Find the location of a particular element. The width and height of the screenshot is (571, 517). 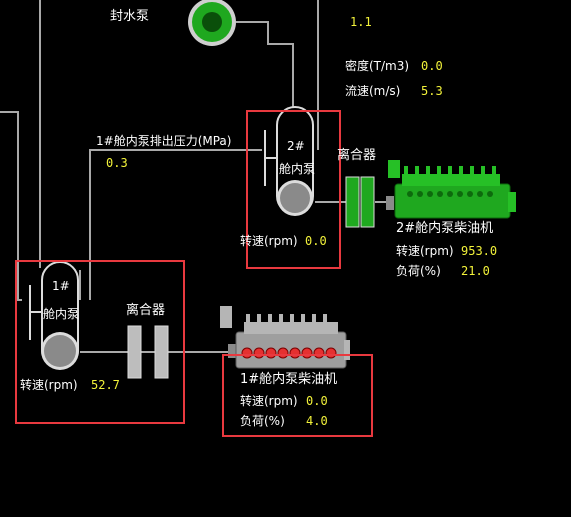

engine2-title: 2#舱内泵柴油机 is located at coordinates (445, 228).